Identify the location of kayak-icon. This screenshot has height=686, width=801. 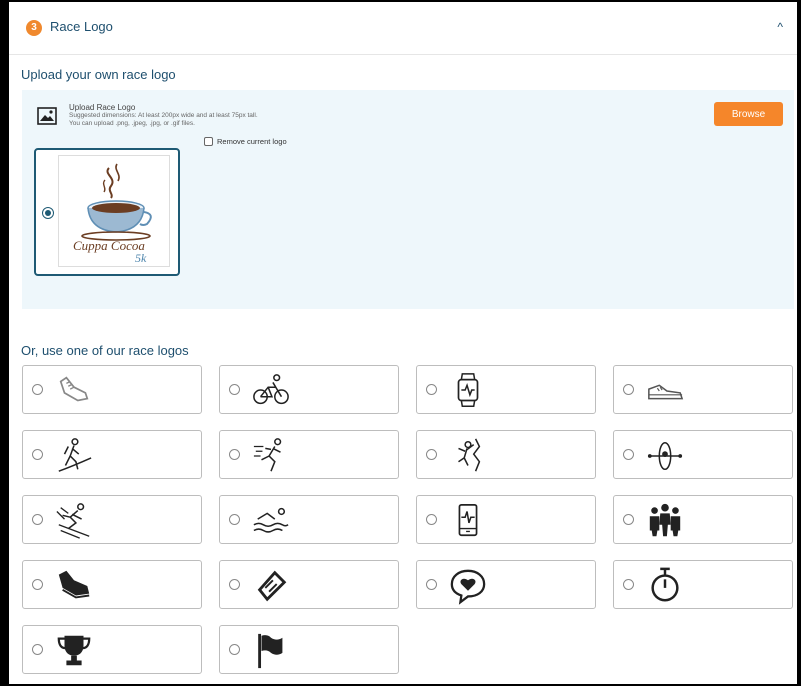
(665, 456).